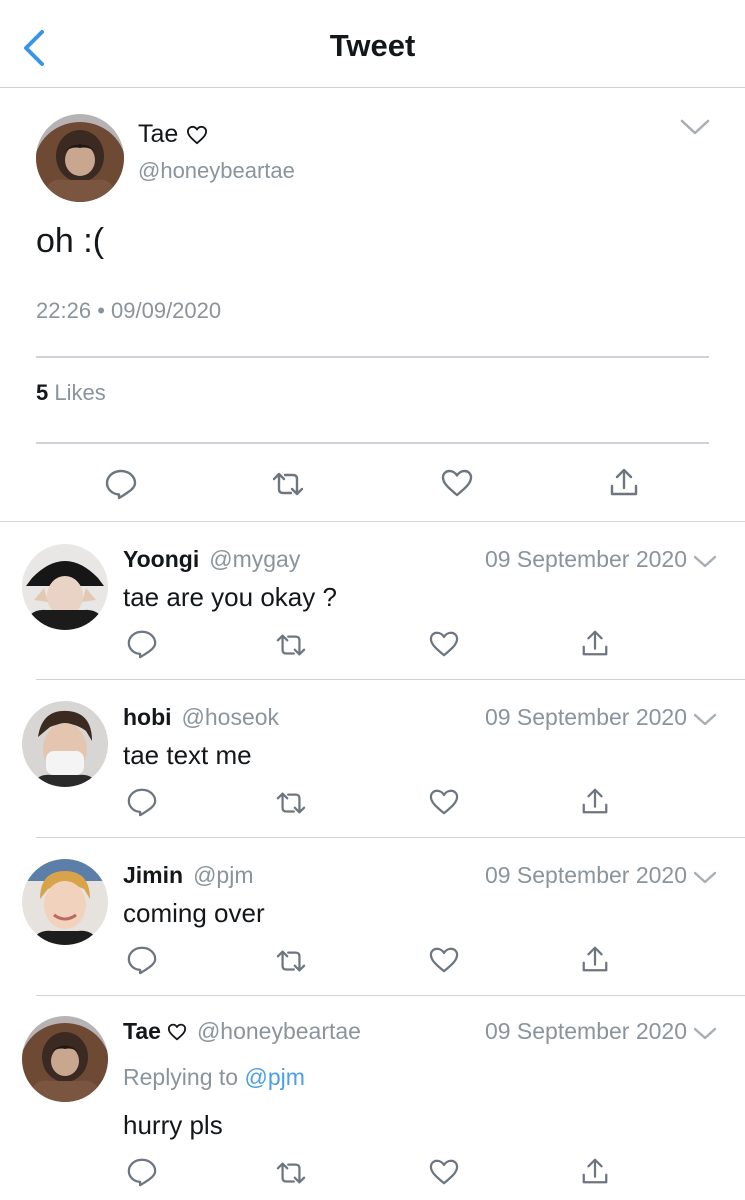  I want to click on author-name: Tae, so click(173, 134).